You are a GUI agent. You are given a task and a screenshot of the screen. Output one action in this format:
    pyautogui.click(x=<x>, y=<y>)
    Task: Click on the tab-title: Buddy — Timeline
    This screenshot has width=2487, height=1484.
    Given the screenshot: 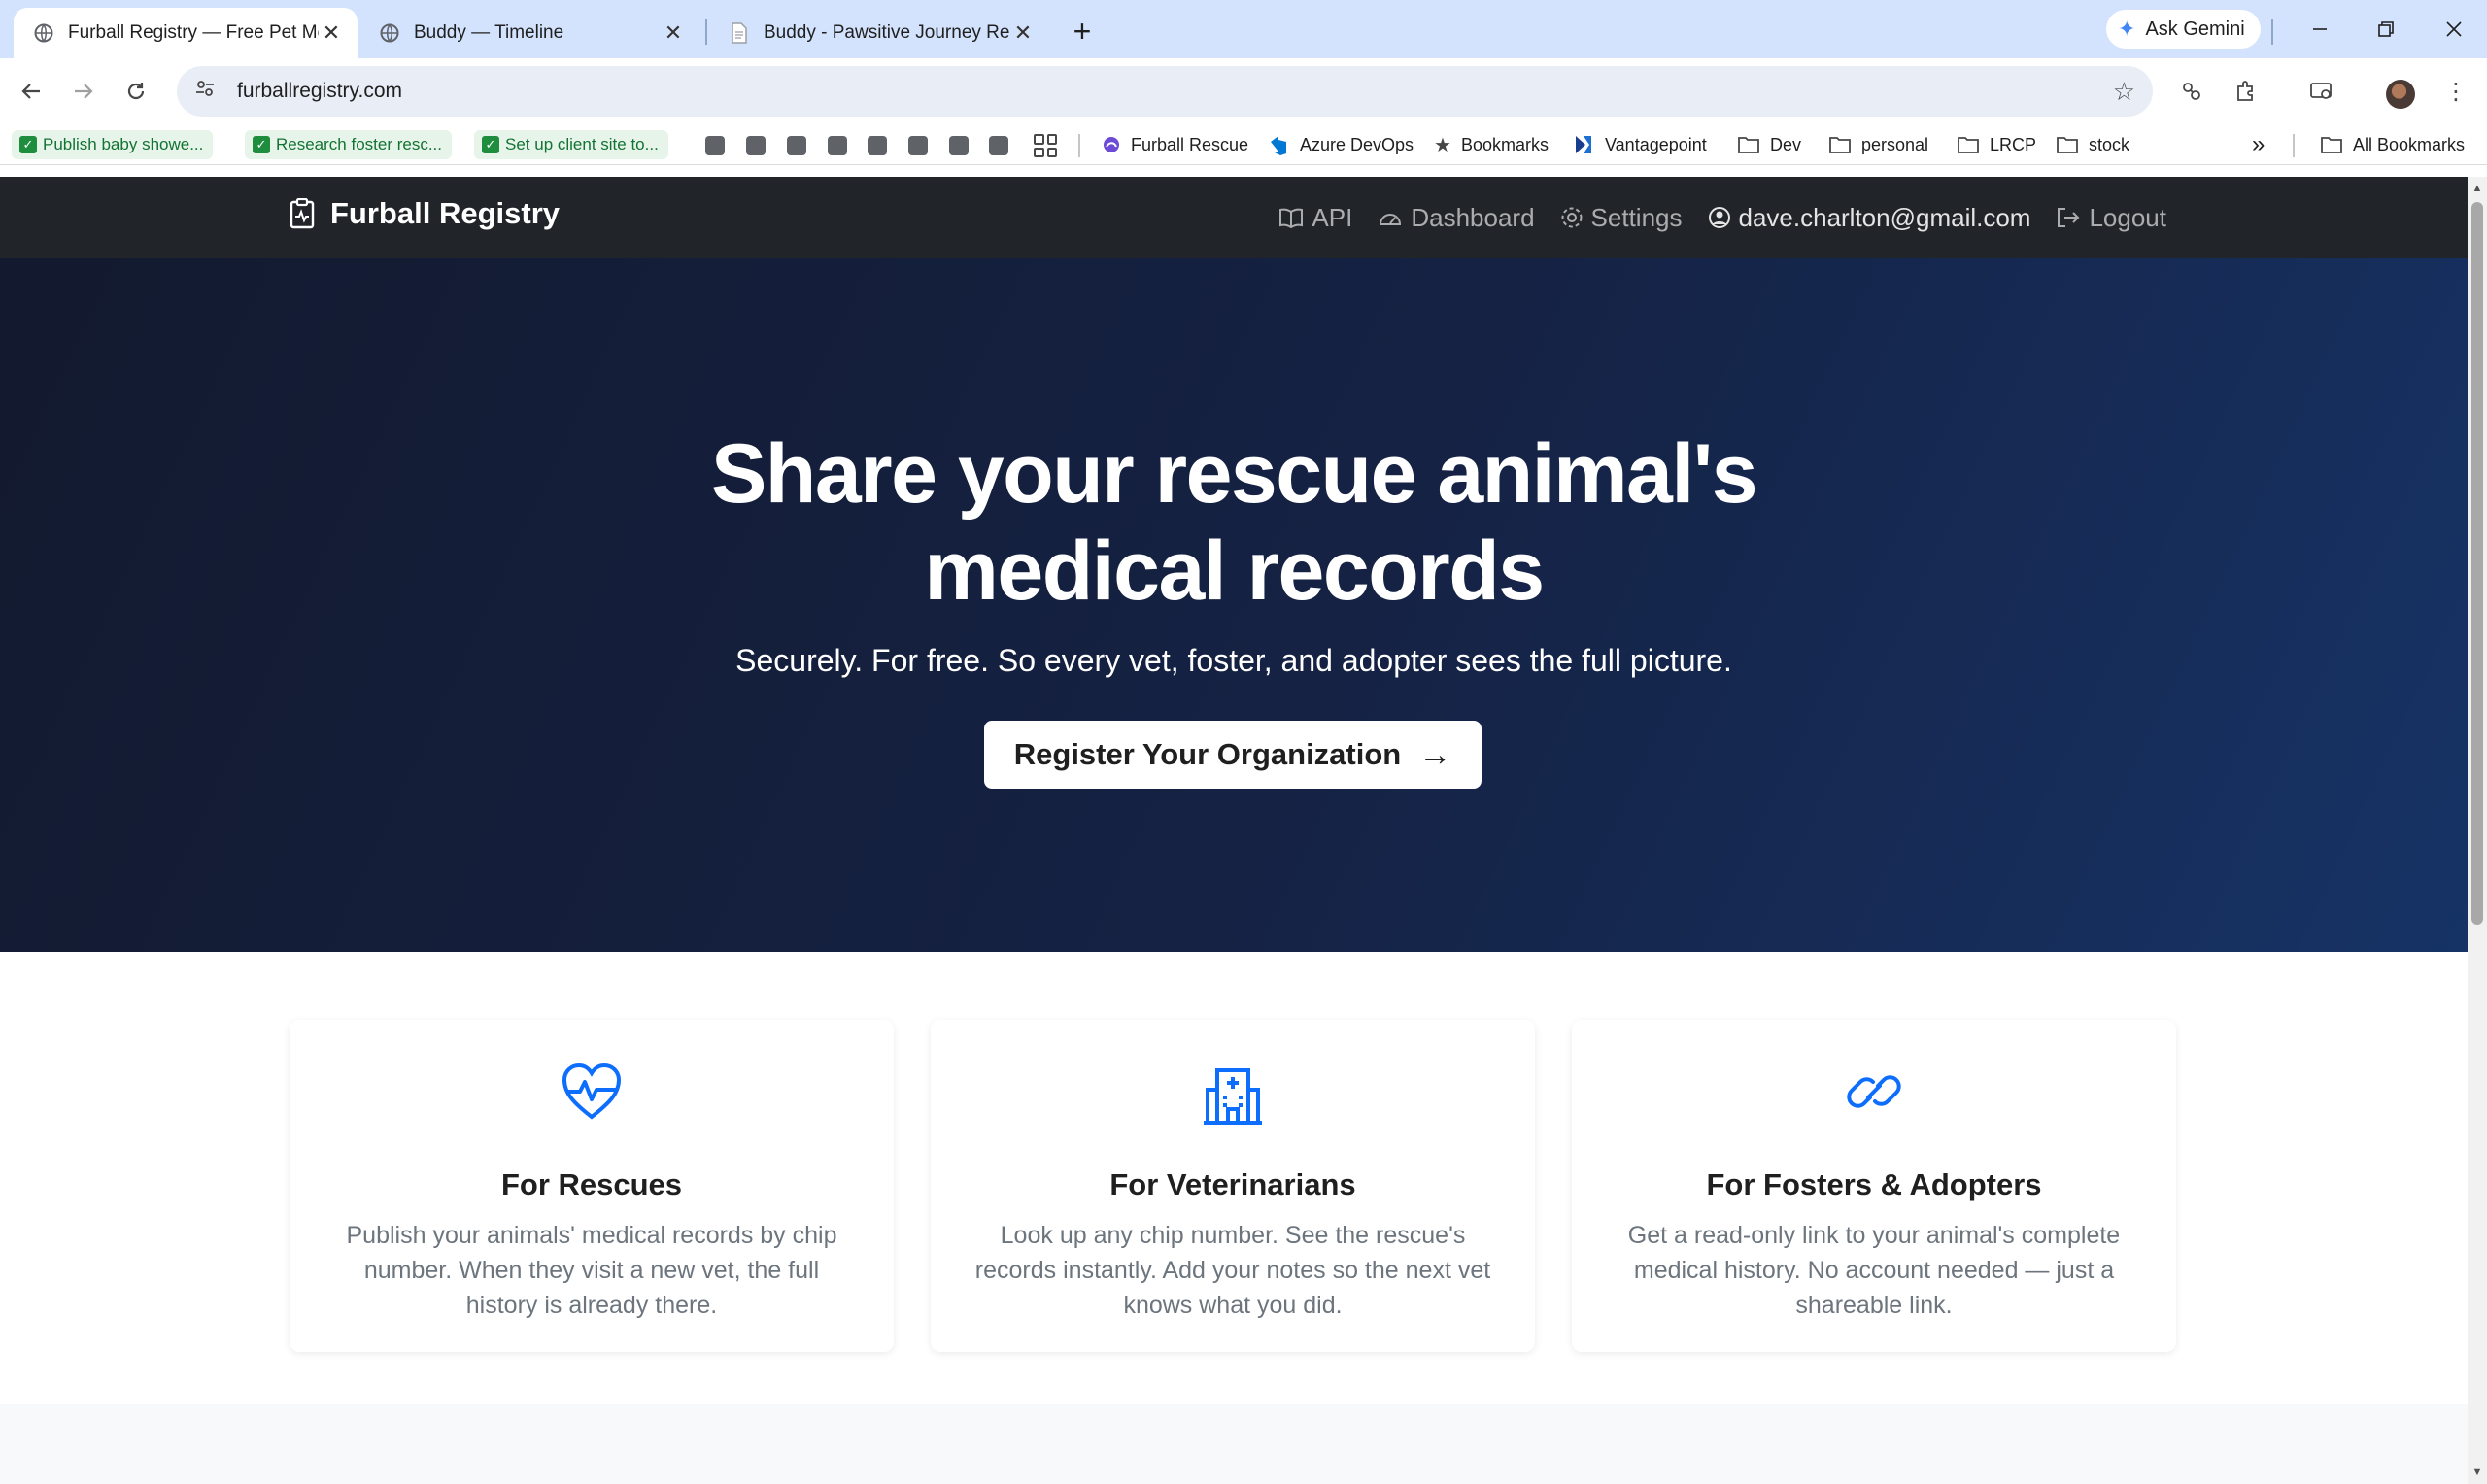 What is the action you would take?
    pyautogui.click(x=489, y=32)
    